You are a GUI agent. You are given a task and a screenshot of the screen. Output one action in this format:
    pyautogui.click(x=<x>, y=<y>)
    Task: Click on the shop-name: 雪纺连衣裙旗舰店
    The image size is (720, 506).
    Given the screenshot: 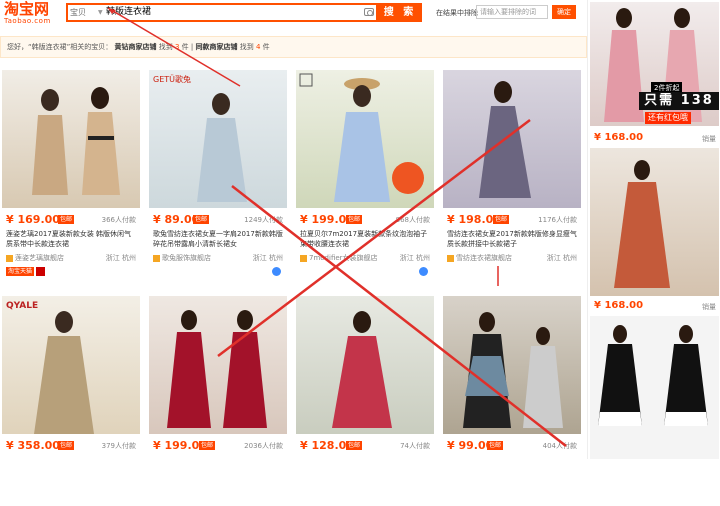 What is the action you would take?
    pyautogui.click(x=479, y=258)
    